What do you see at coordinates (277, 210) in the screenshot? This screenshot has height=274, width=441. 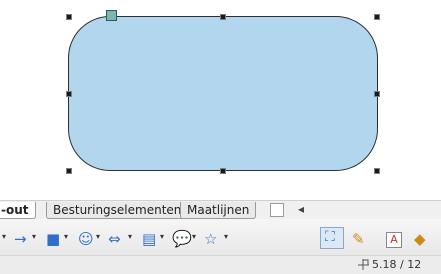 I see `tab-scroll-divider` at bounding box center [277, 210].